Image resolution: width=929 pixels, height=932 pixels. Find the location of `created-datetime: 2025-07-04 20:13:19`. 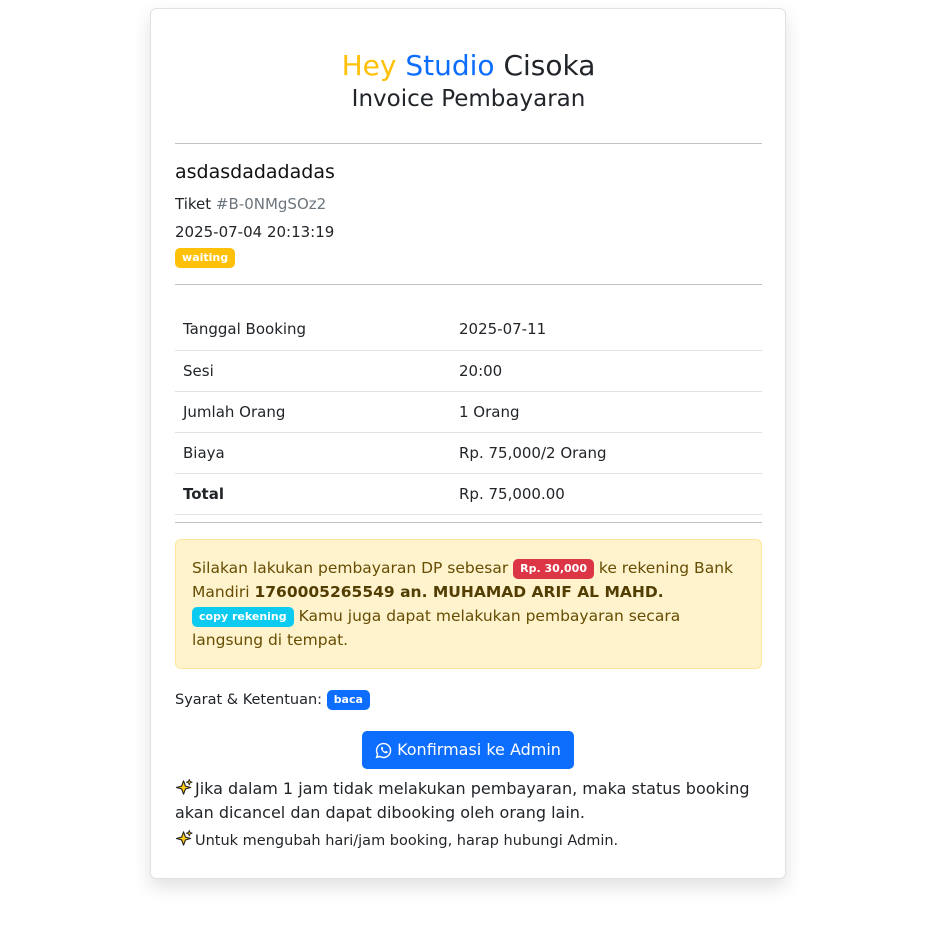

created-datetime: 2025-07-04 20:13:19 is located at coordinates (255, 232).